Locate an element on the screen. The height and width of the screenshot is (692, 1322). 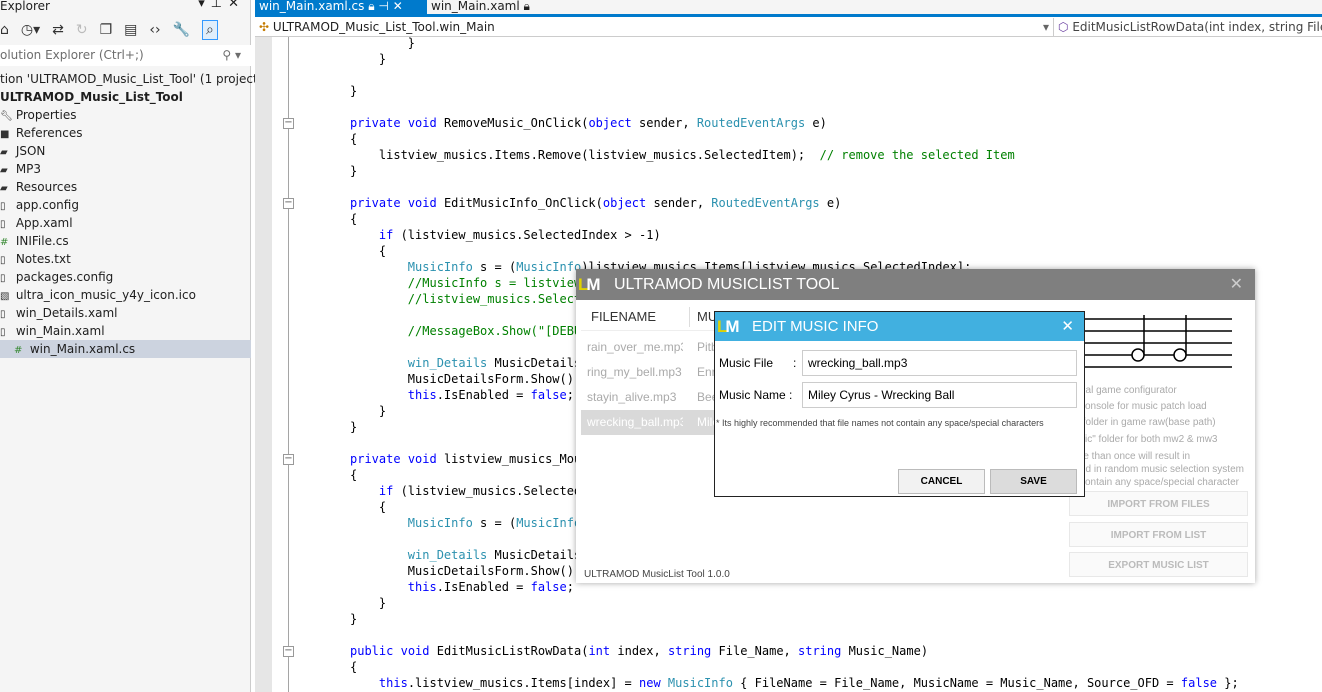
tree-item: ▰ JSON is located at coordinates (125, 151).